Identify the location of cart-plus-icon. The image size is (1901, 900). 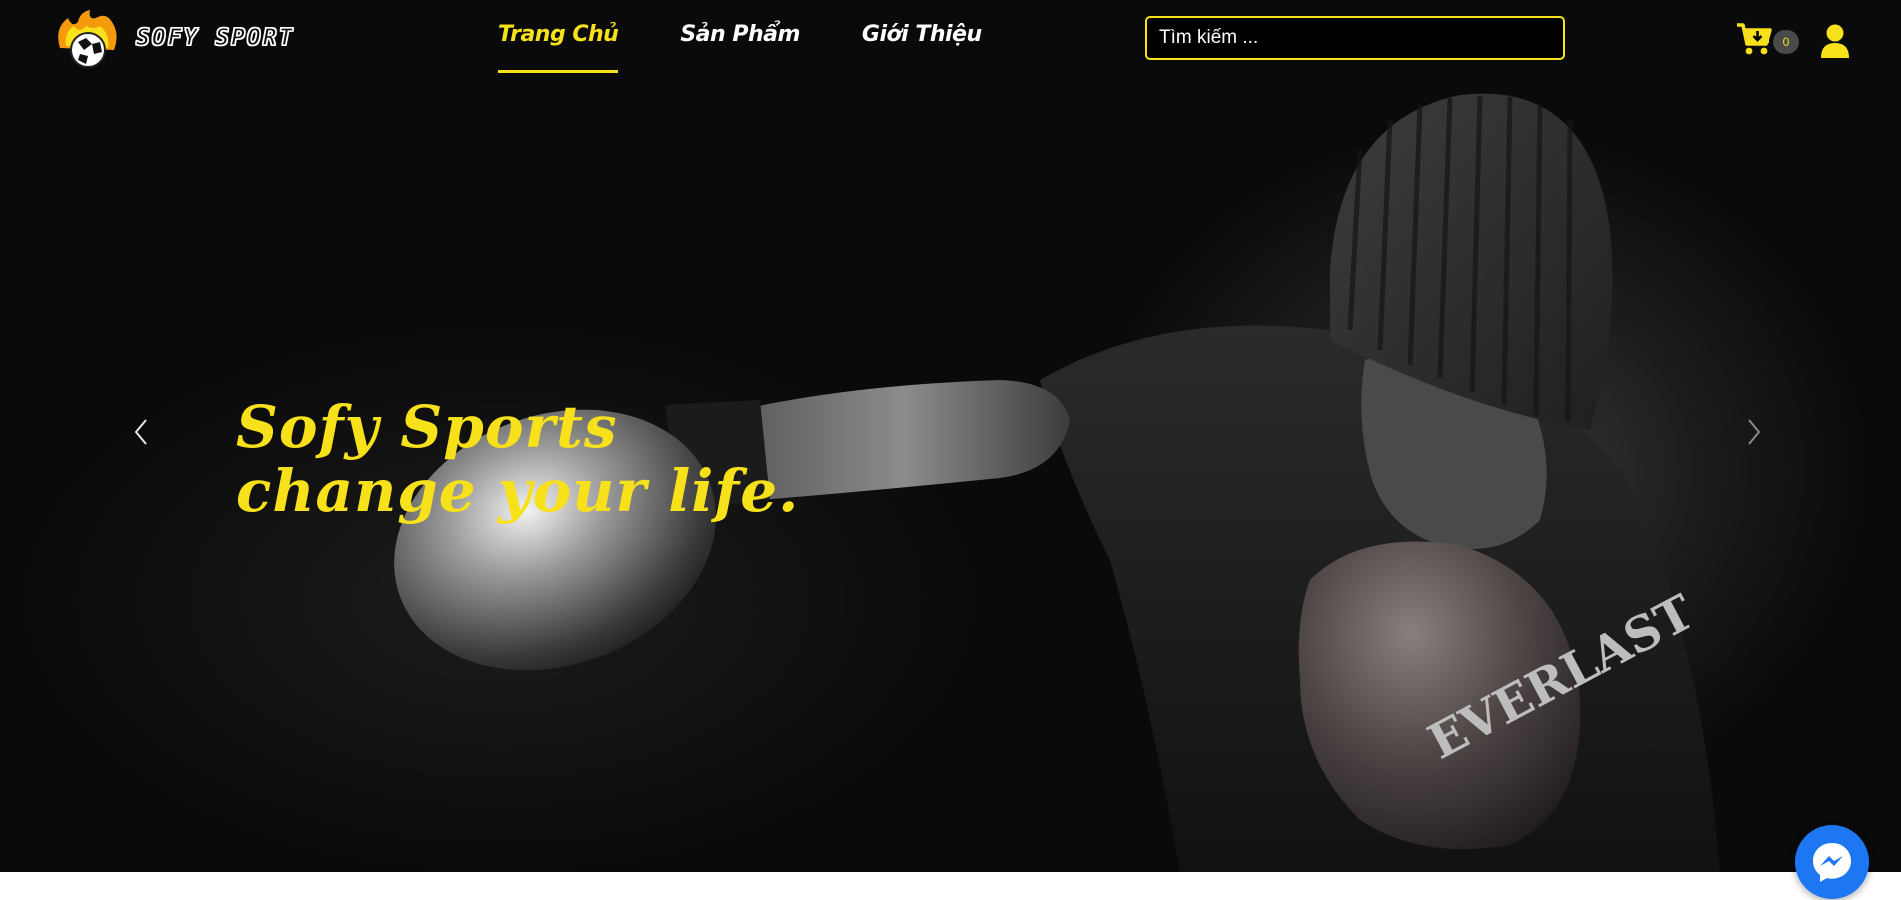
(1754, 39).